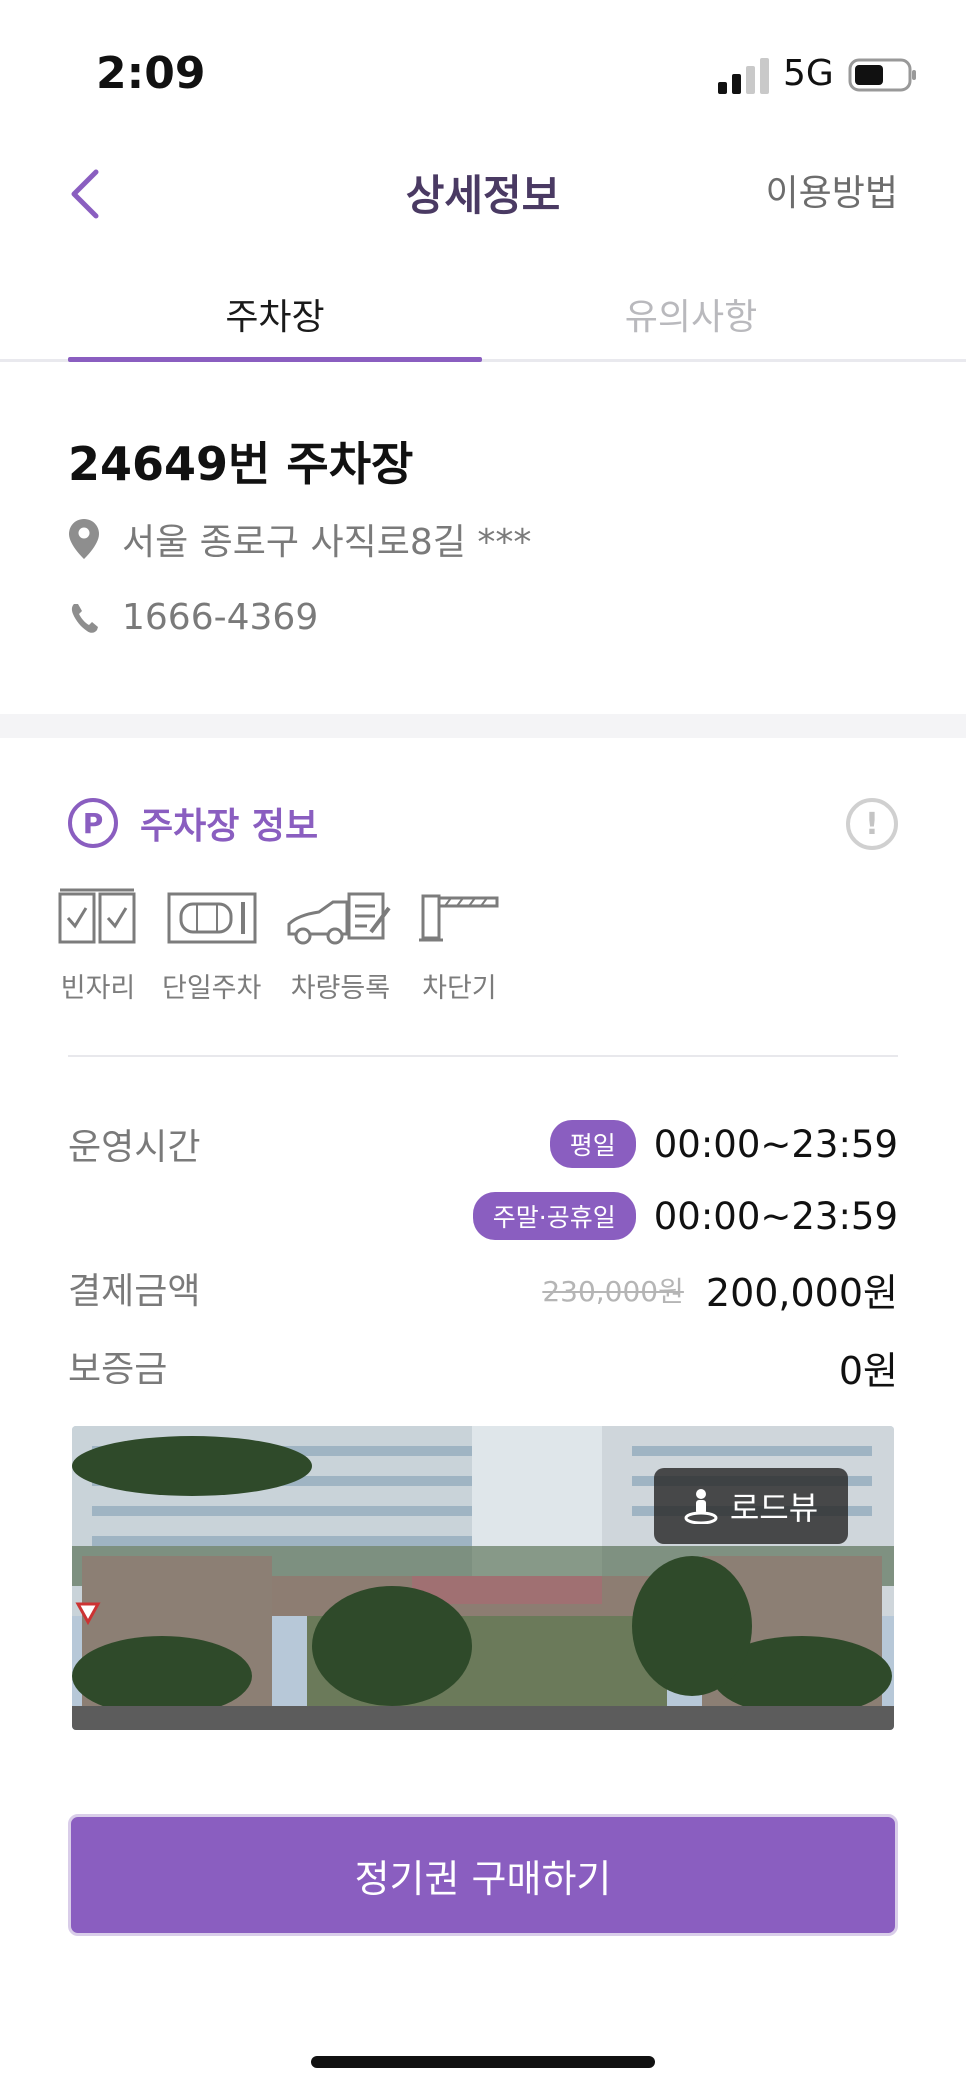 Image resolution: width=966 pixels, height=2092 pixels. What do you see at coordinates (93, 823) in the screenshot?
I see `parking-p-icon: P` at bounding box center [93, 823].